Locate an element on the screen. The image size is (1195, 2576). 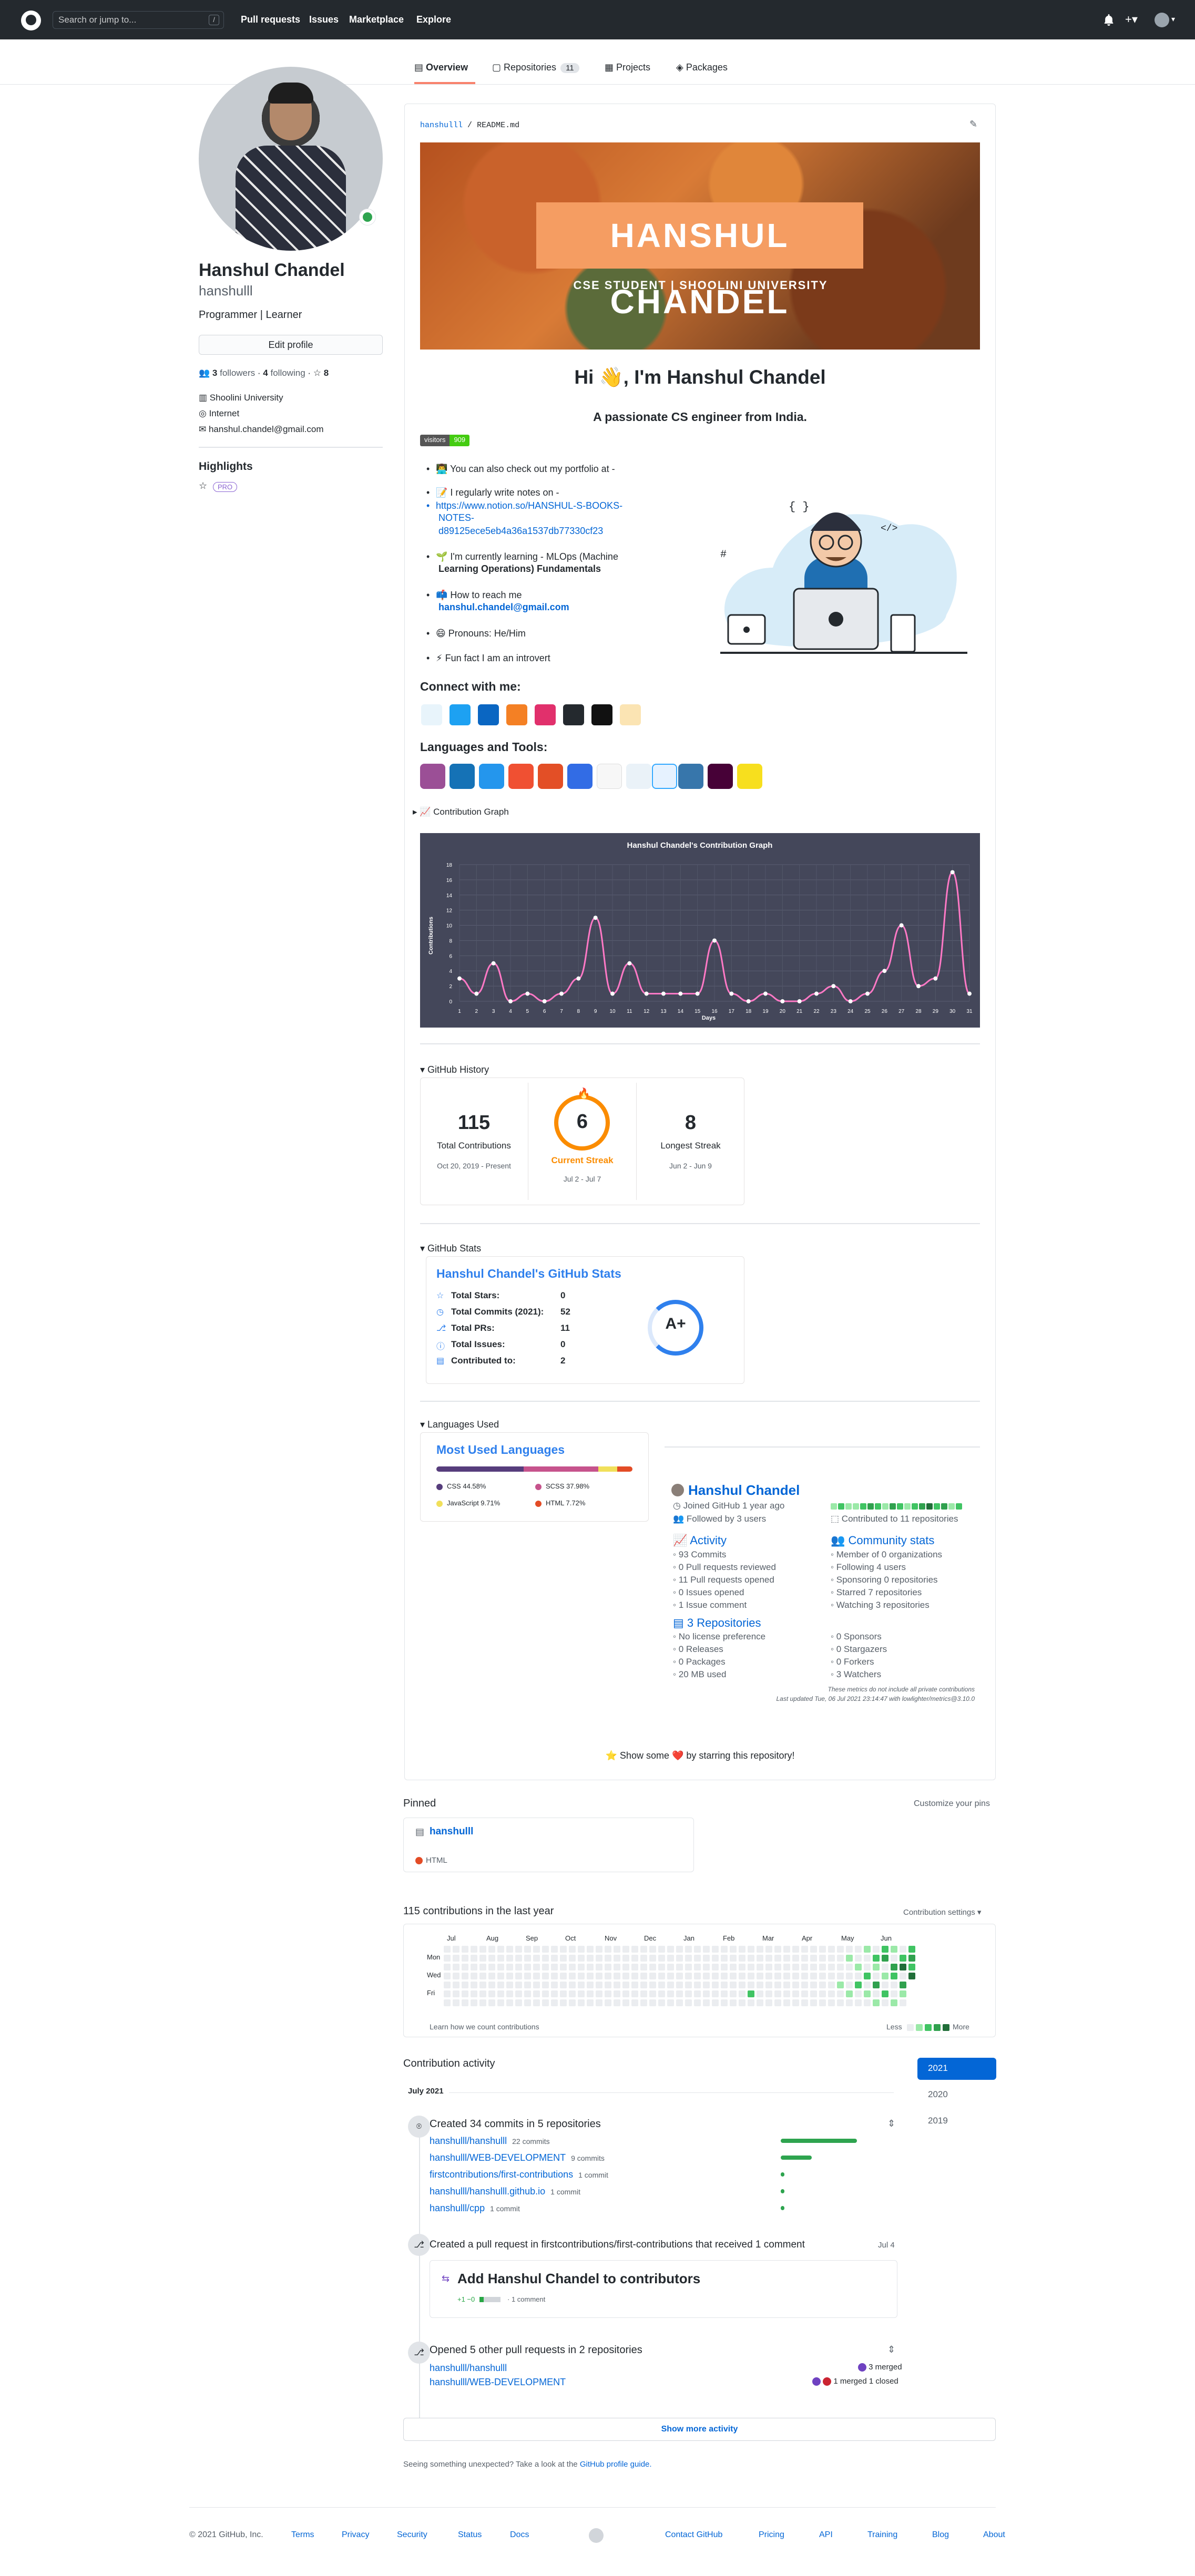
commit-repo-link: firstcontributions/first-contributions is located at coordinates (502, 2174).